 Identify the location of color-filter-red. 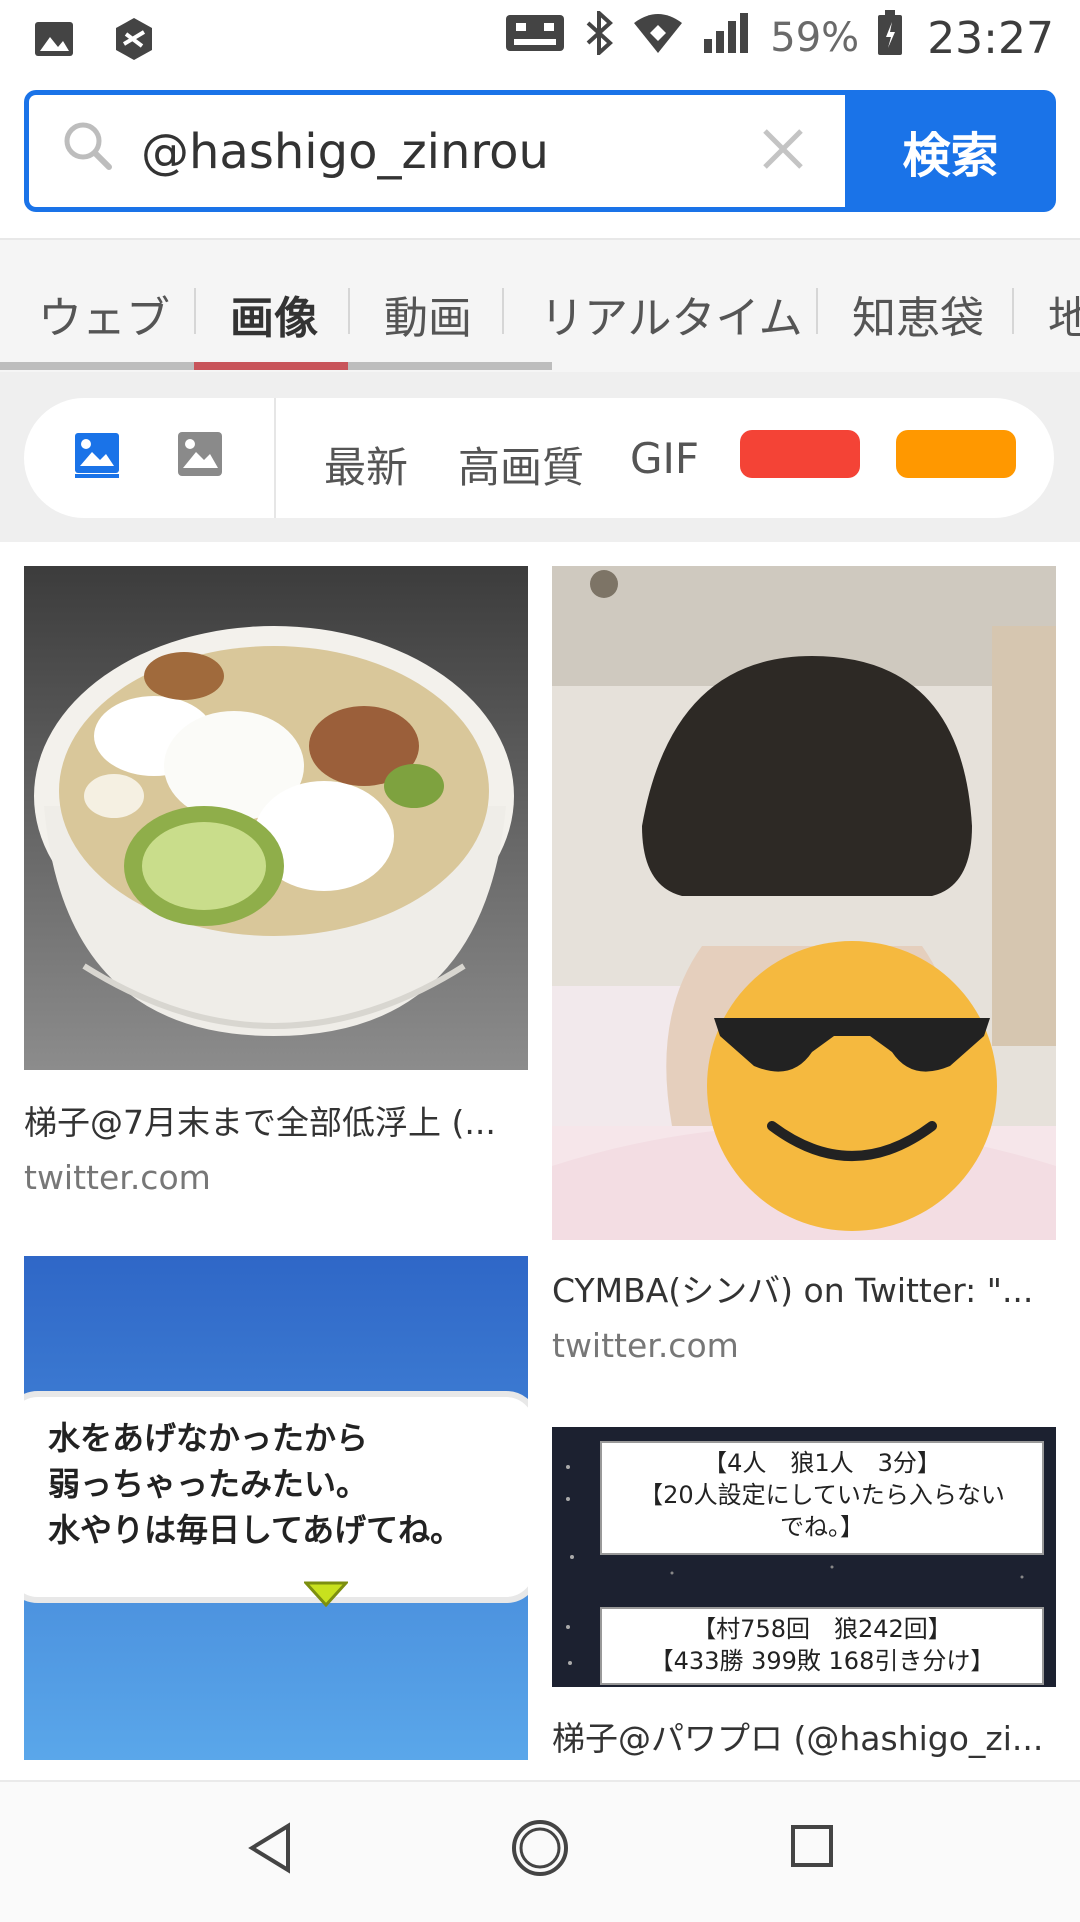
(800, 454).